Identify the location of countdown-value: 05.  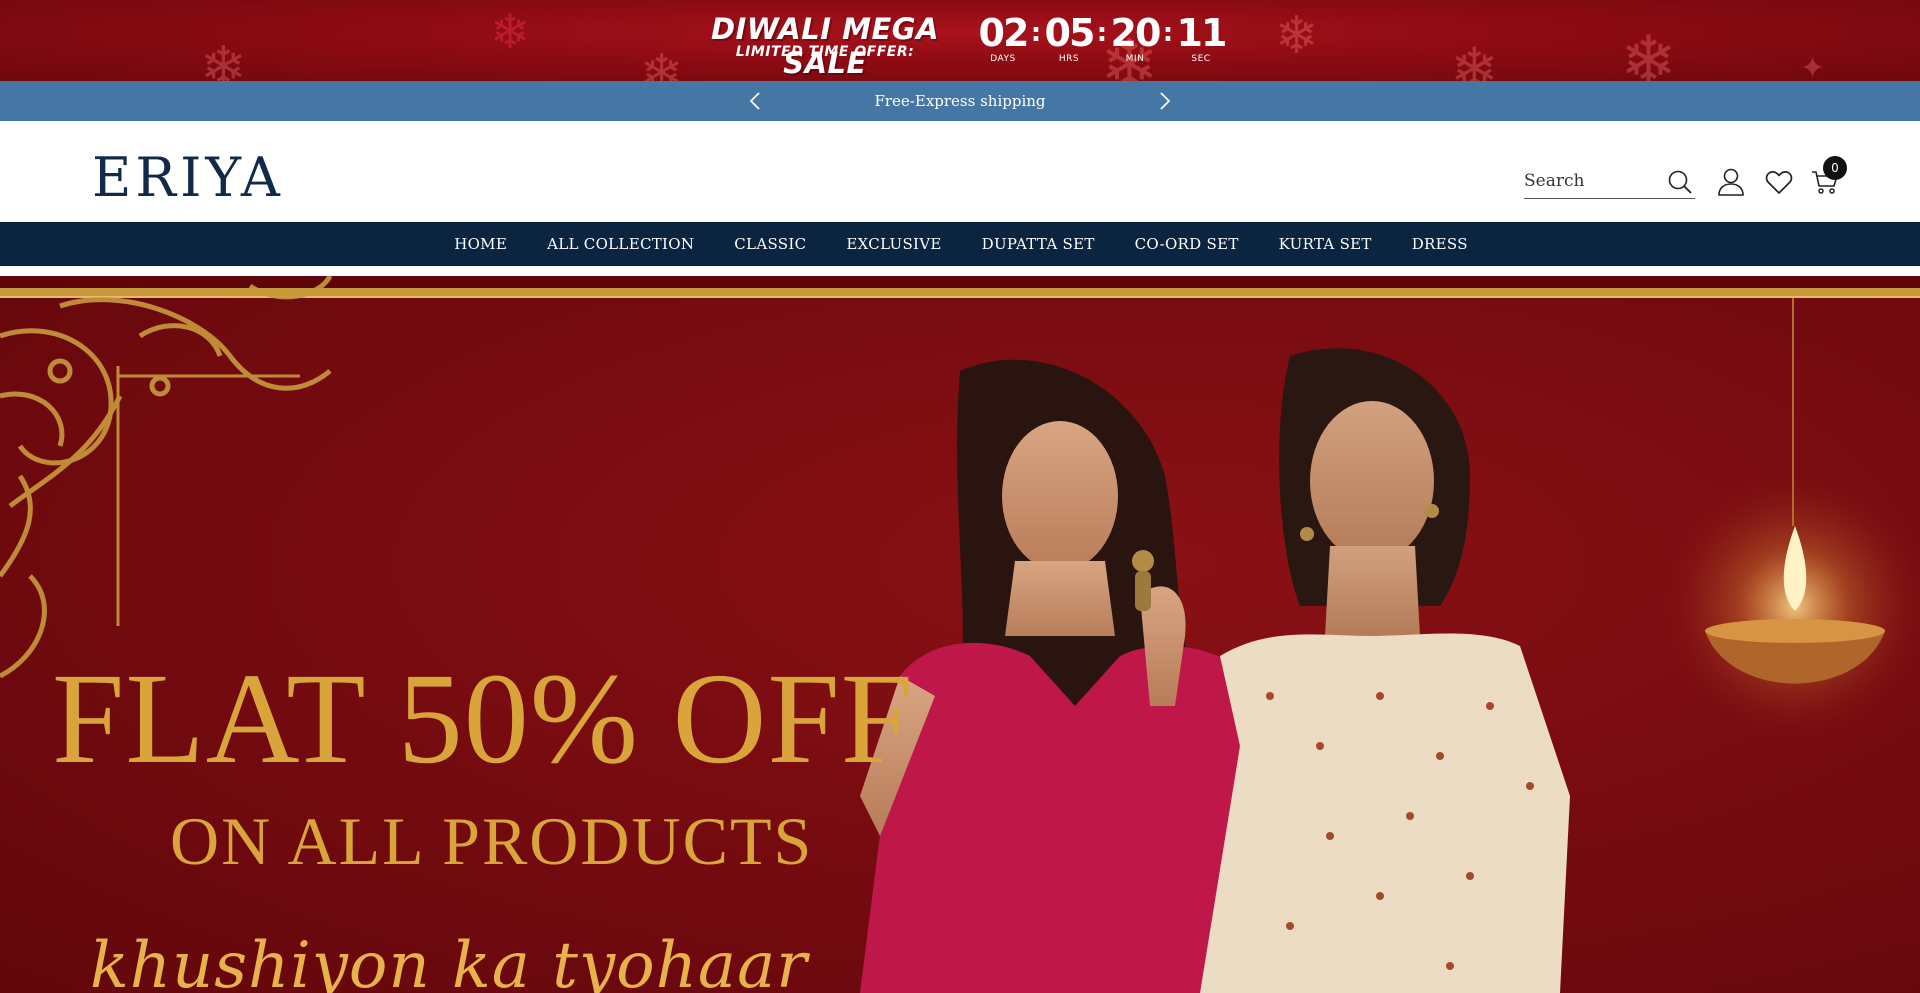
(1070, 33).